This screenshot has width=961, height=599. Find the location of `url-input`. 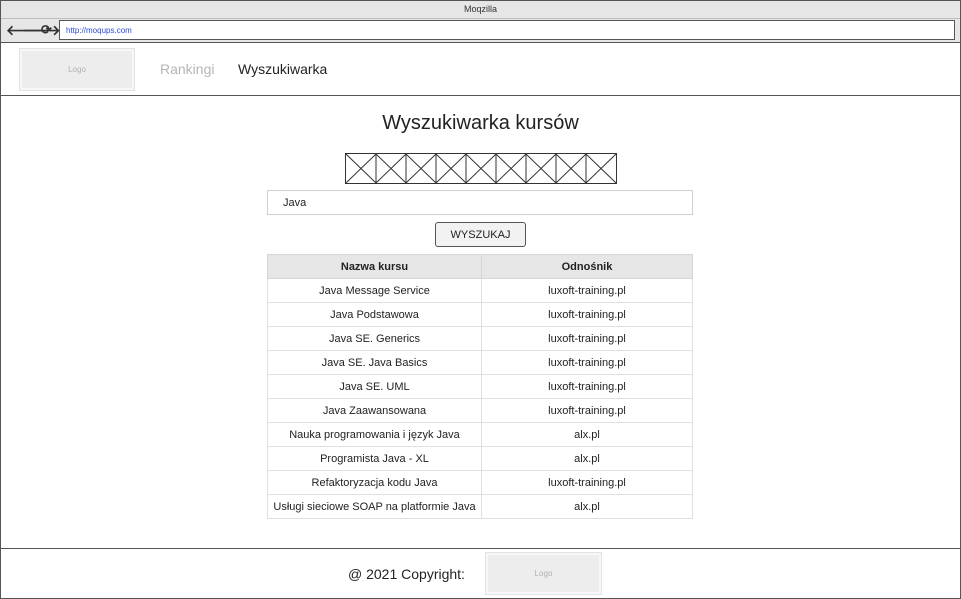

url-input is located at coordinates (507, 30).